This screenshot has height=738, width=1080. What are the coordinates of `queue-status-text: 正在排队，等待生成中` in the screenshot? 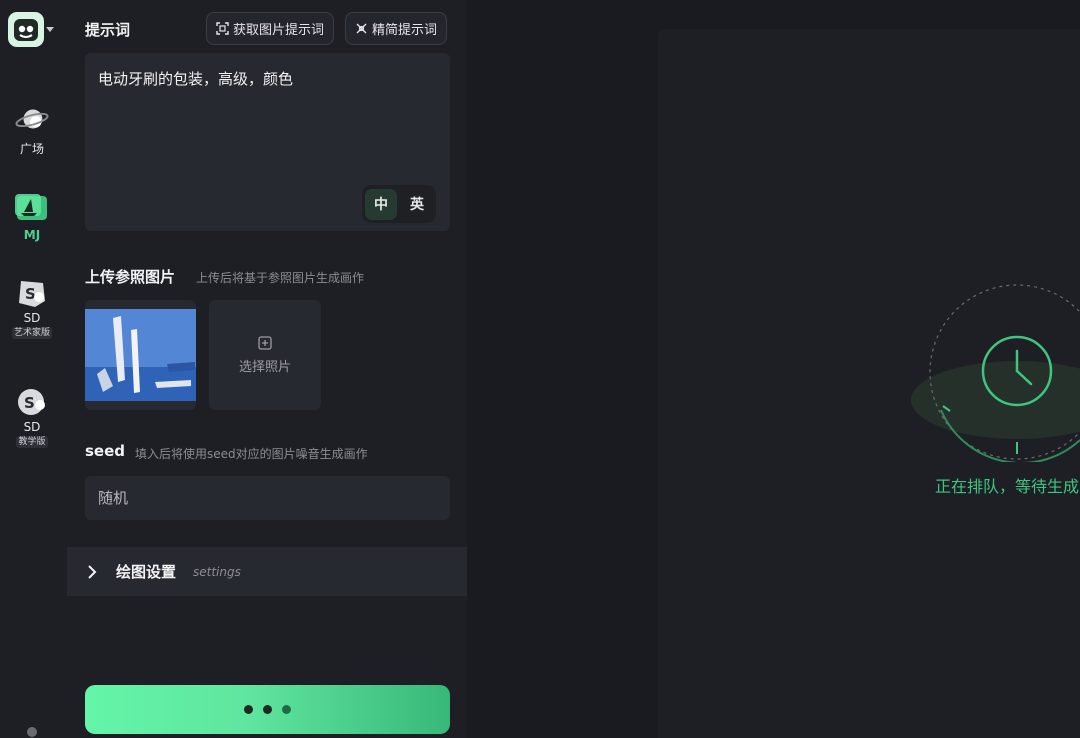 It's located at (1007, 486).